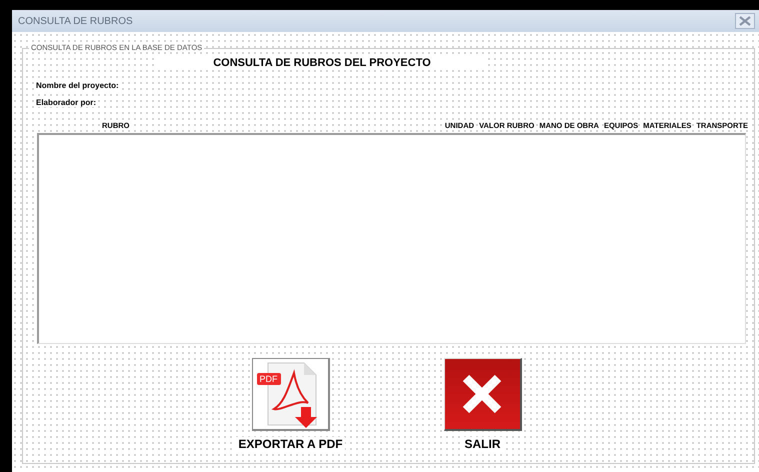 The image size is (759, 472). I want to click on field-label: Nombre del proyecto:, so click(77, 85).